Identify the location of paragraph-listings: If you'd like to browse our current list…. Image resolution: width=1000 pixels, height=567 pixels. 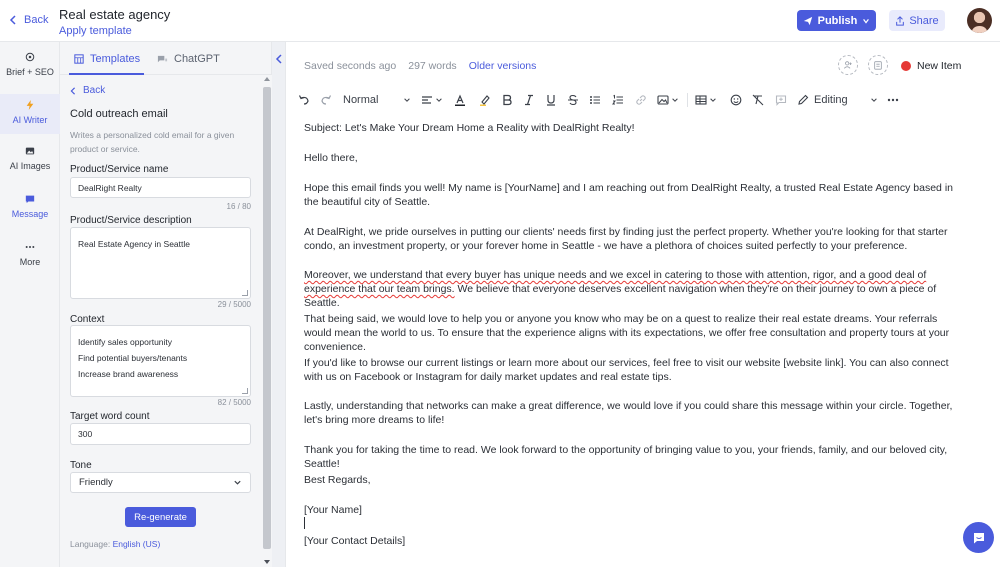
(626, 370).